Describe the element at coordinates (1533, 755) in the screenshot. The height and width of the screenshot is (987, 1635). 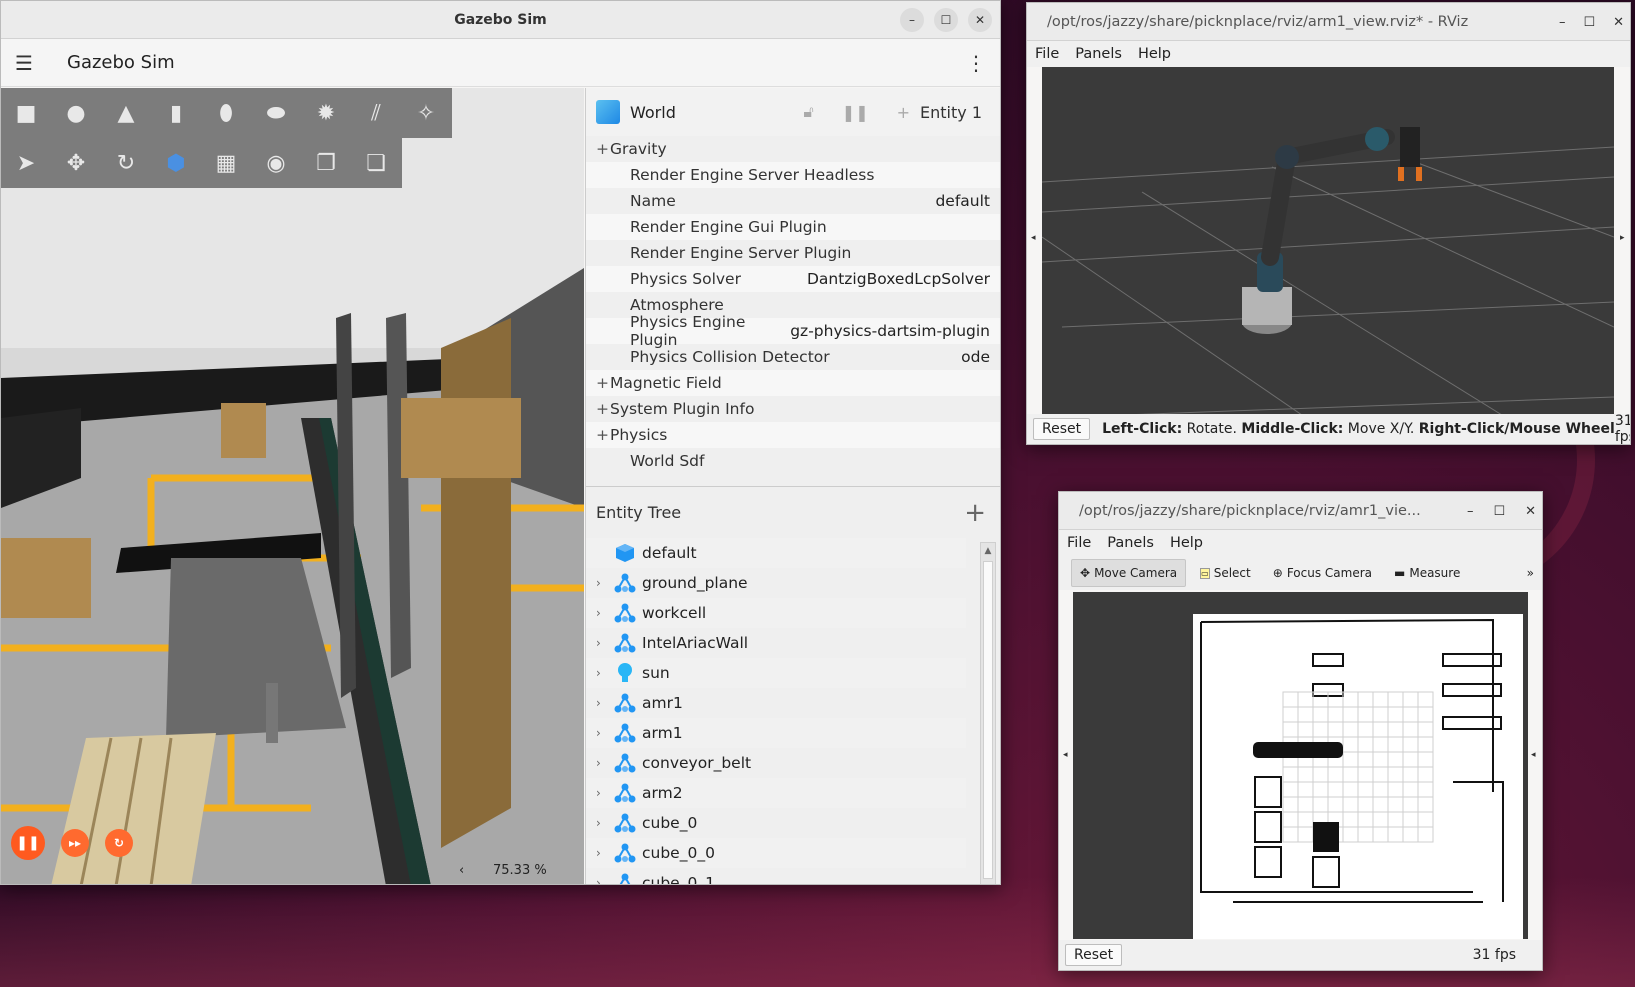
I see `expand-right-panel-icon: ◂` at that location.